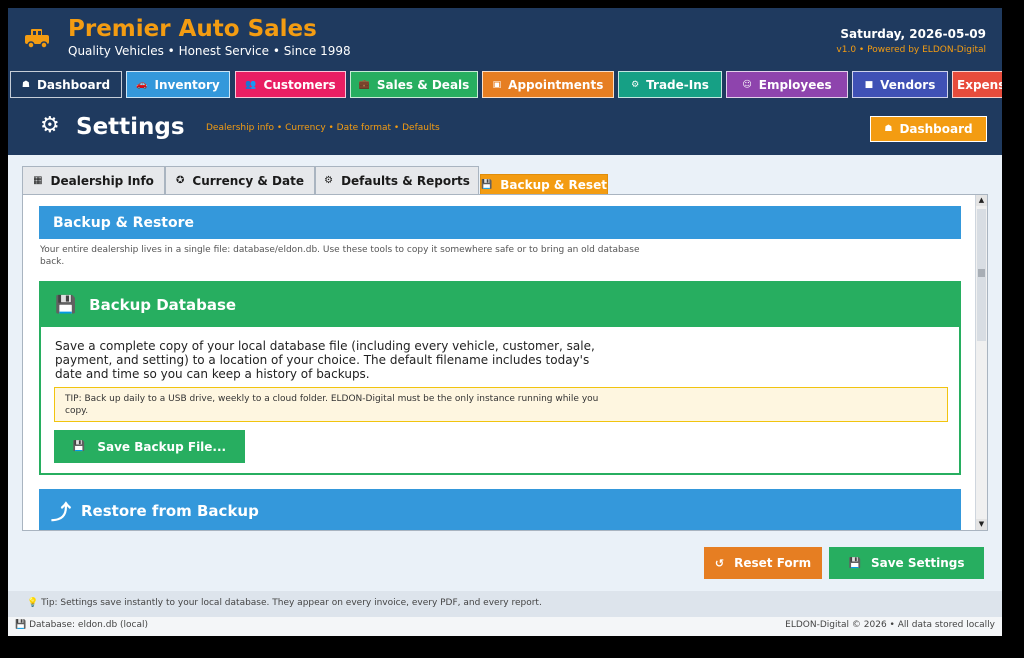  I want to click on nav-sales-deals: 💼 Sales & Deals, so click(414, 84).